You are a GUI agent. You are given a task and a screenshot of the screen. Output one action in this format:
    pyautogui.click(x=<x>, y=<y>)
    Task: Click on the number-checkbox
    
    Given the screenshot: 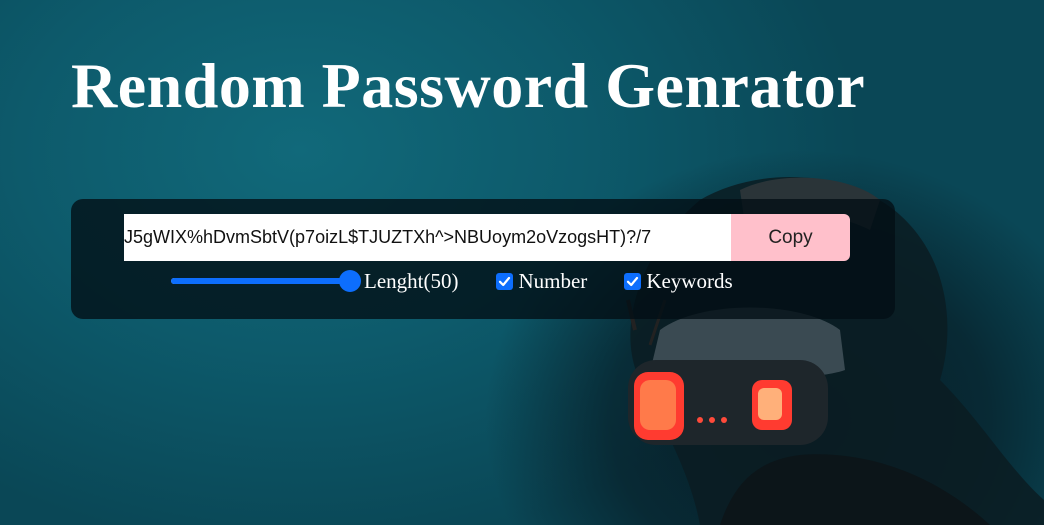 What is the action you would take?
    pyautogui.click(x=505, y=281)
    